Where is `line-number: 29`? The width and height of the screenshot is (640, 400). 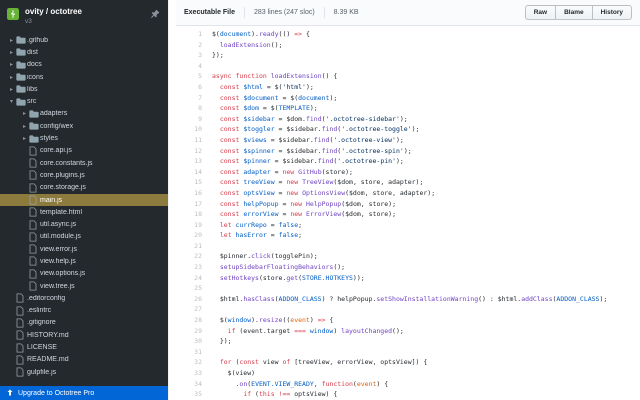 line-number: 29 is located at coordinates (194, 331).